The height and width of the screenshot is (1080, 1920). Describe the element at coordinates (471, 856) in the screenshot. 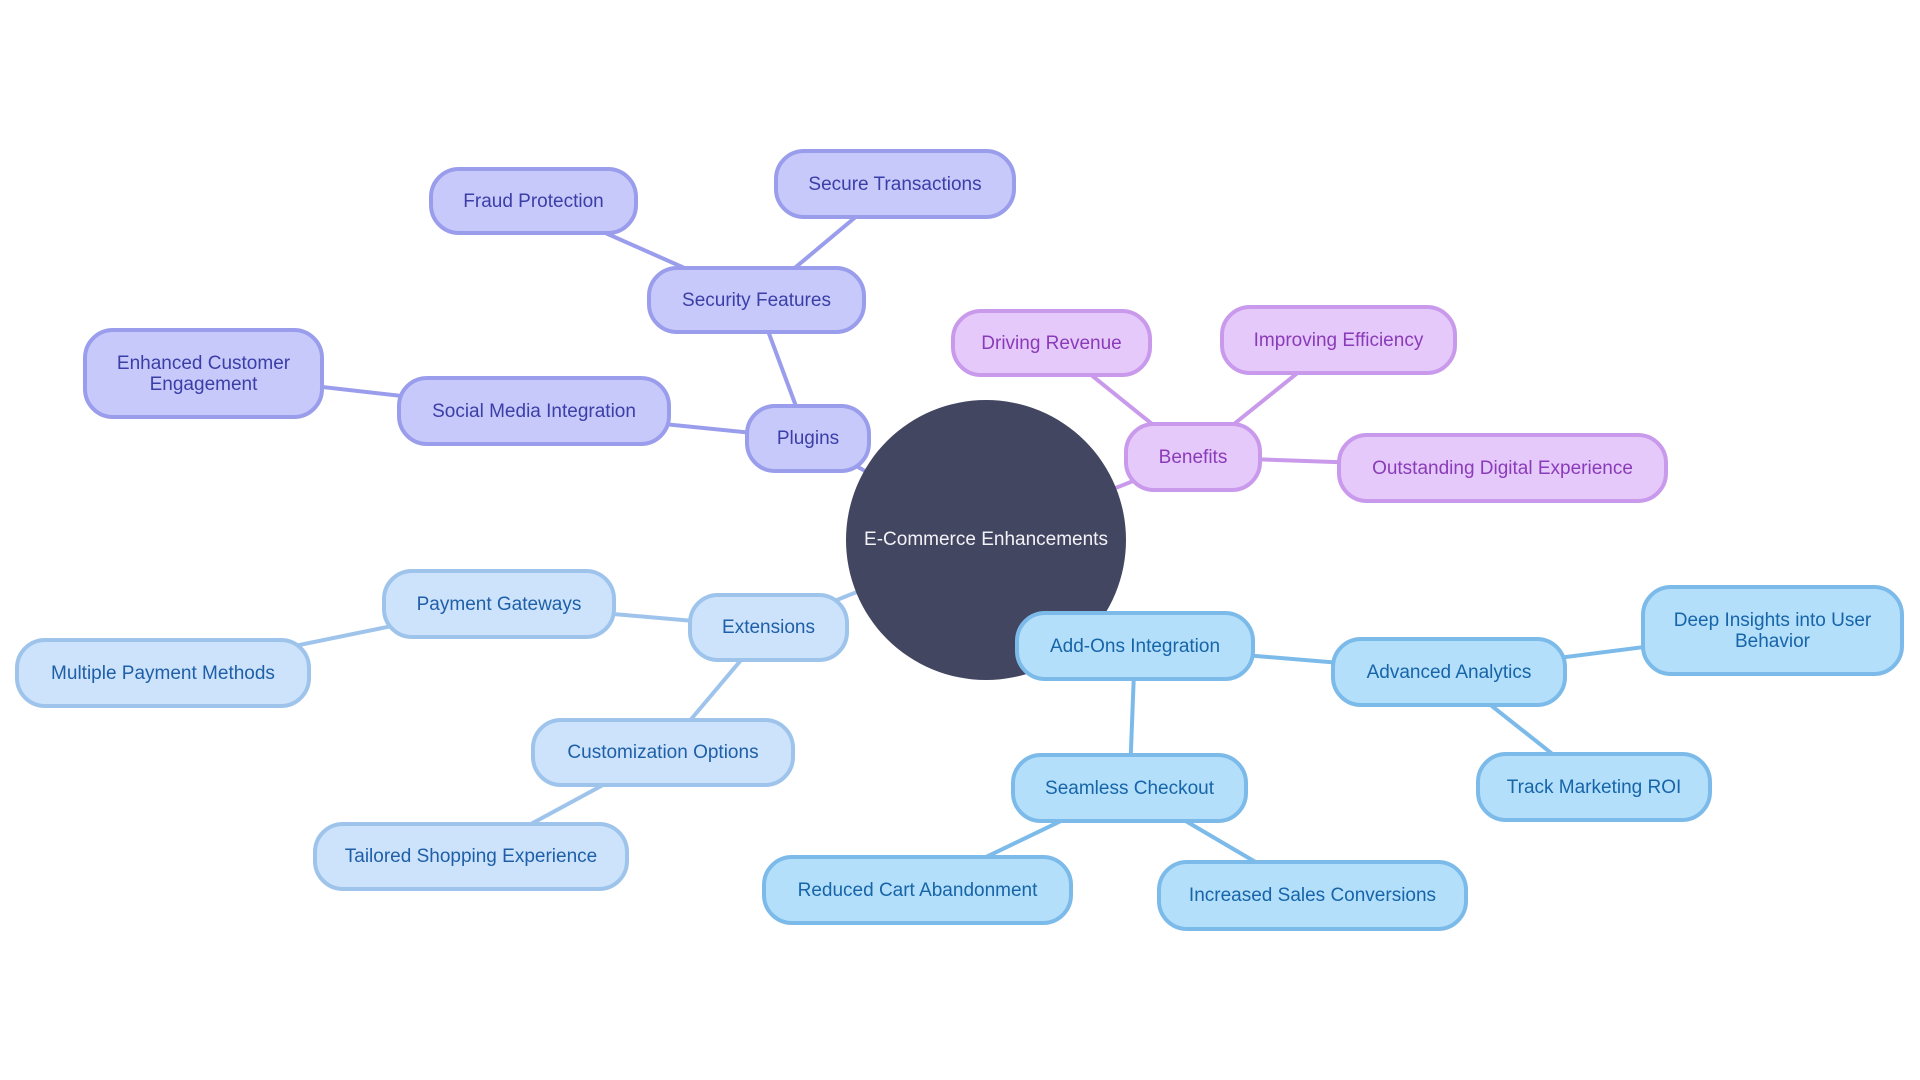

I see `node-tailored-shopping-experience: Tailored Shopping Experience` at that location.